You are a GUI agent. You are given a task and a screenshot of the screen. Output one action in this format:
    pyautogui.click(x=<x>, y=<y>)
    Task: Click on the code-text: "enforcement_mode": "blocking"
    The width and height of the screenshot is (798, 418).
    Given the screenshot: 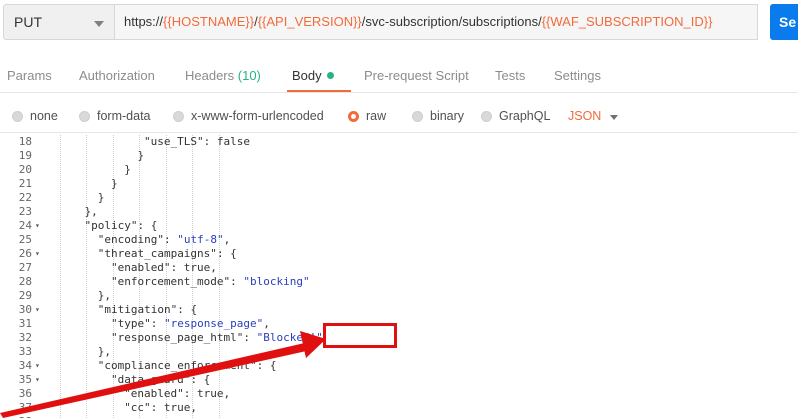 What is the action you would take?
    pyautogui.click(x=210, y=282)
    